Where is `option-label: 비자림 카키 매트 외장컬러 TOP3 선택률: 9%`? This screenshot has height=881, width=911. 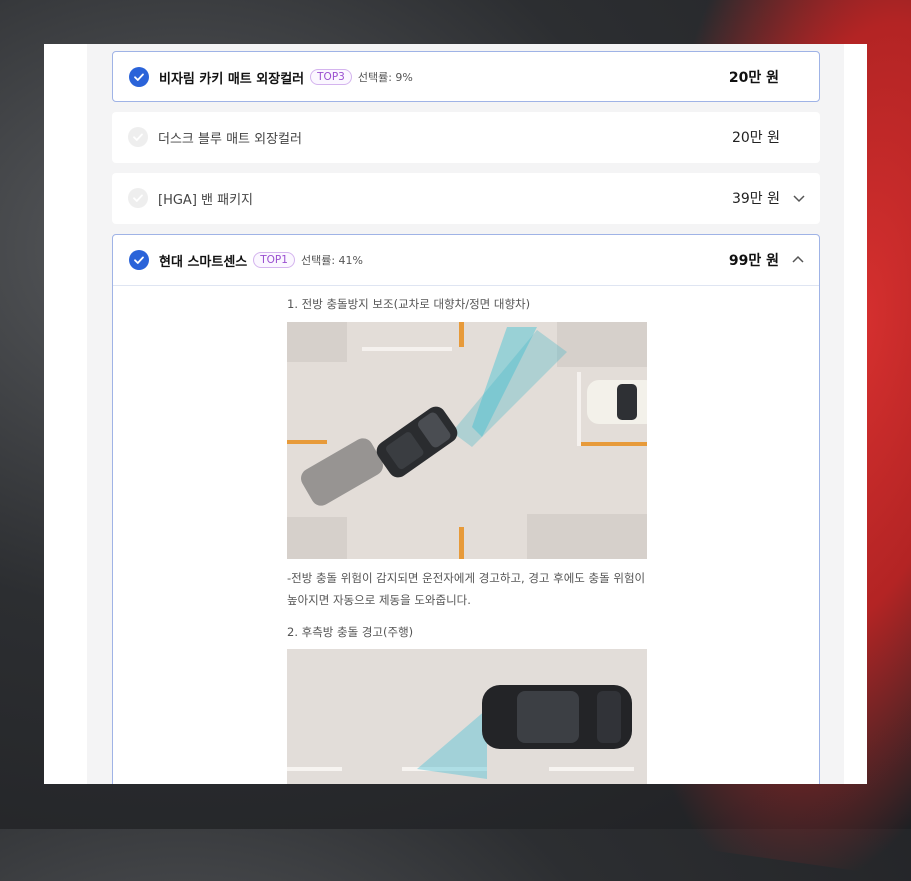 option-label: 비자림 카키 매트 외장컬러 TOP3 선택률: 9% is located at coordinates (286, 77).